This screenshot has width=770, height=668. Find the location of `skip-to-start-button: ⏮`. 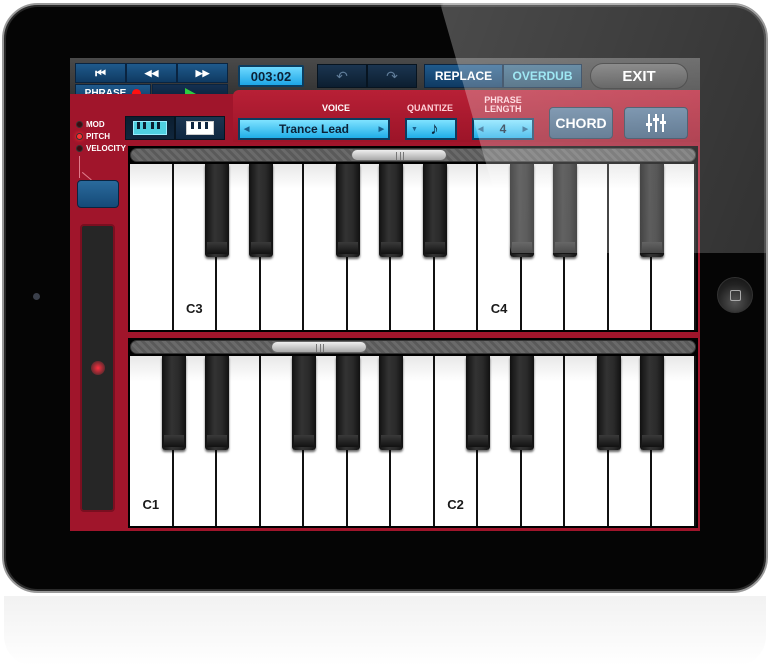

skip-to-start-button: ⏮ is located at coordinates (100, 73).